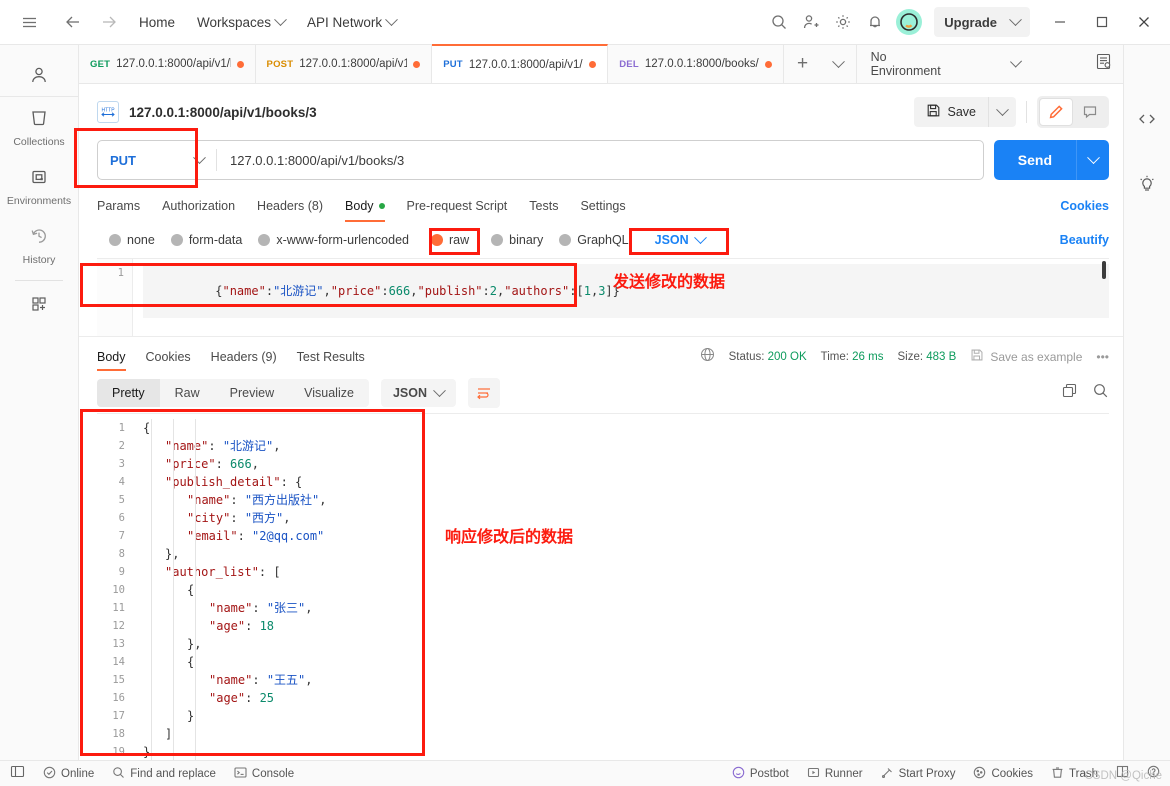 Image resolution: width=1170 pixels, height=786 pixels. Describe the element at coordinates (702, 64) in the screenshot. I see `tab-url-label: 127.0.0.1:8000/books/7` at that location.